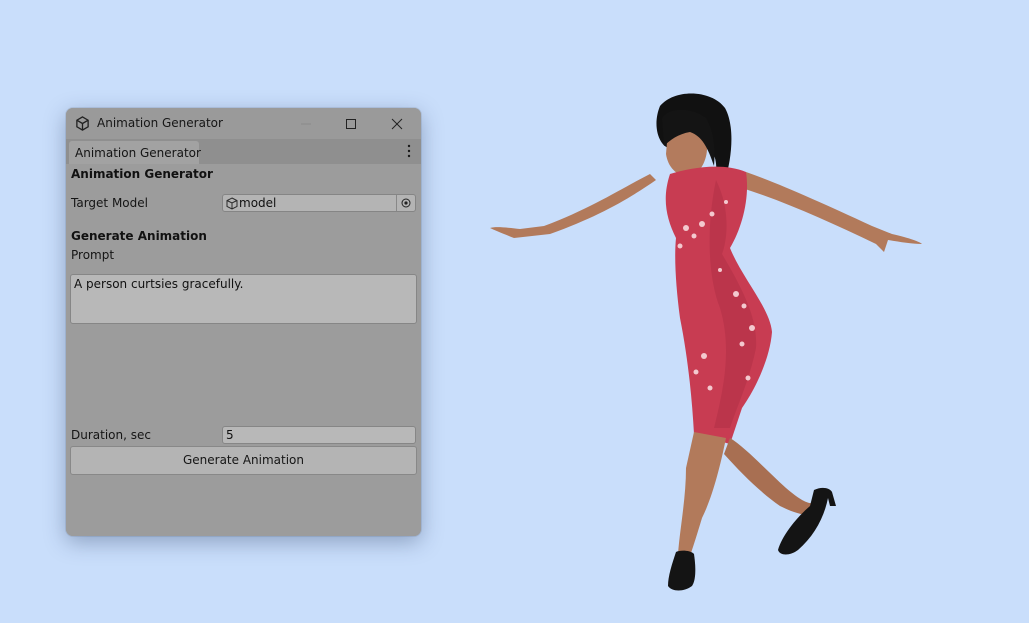  I want to click on target-model-field: model, so click(319, 203).